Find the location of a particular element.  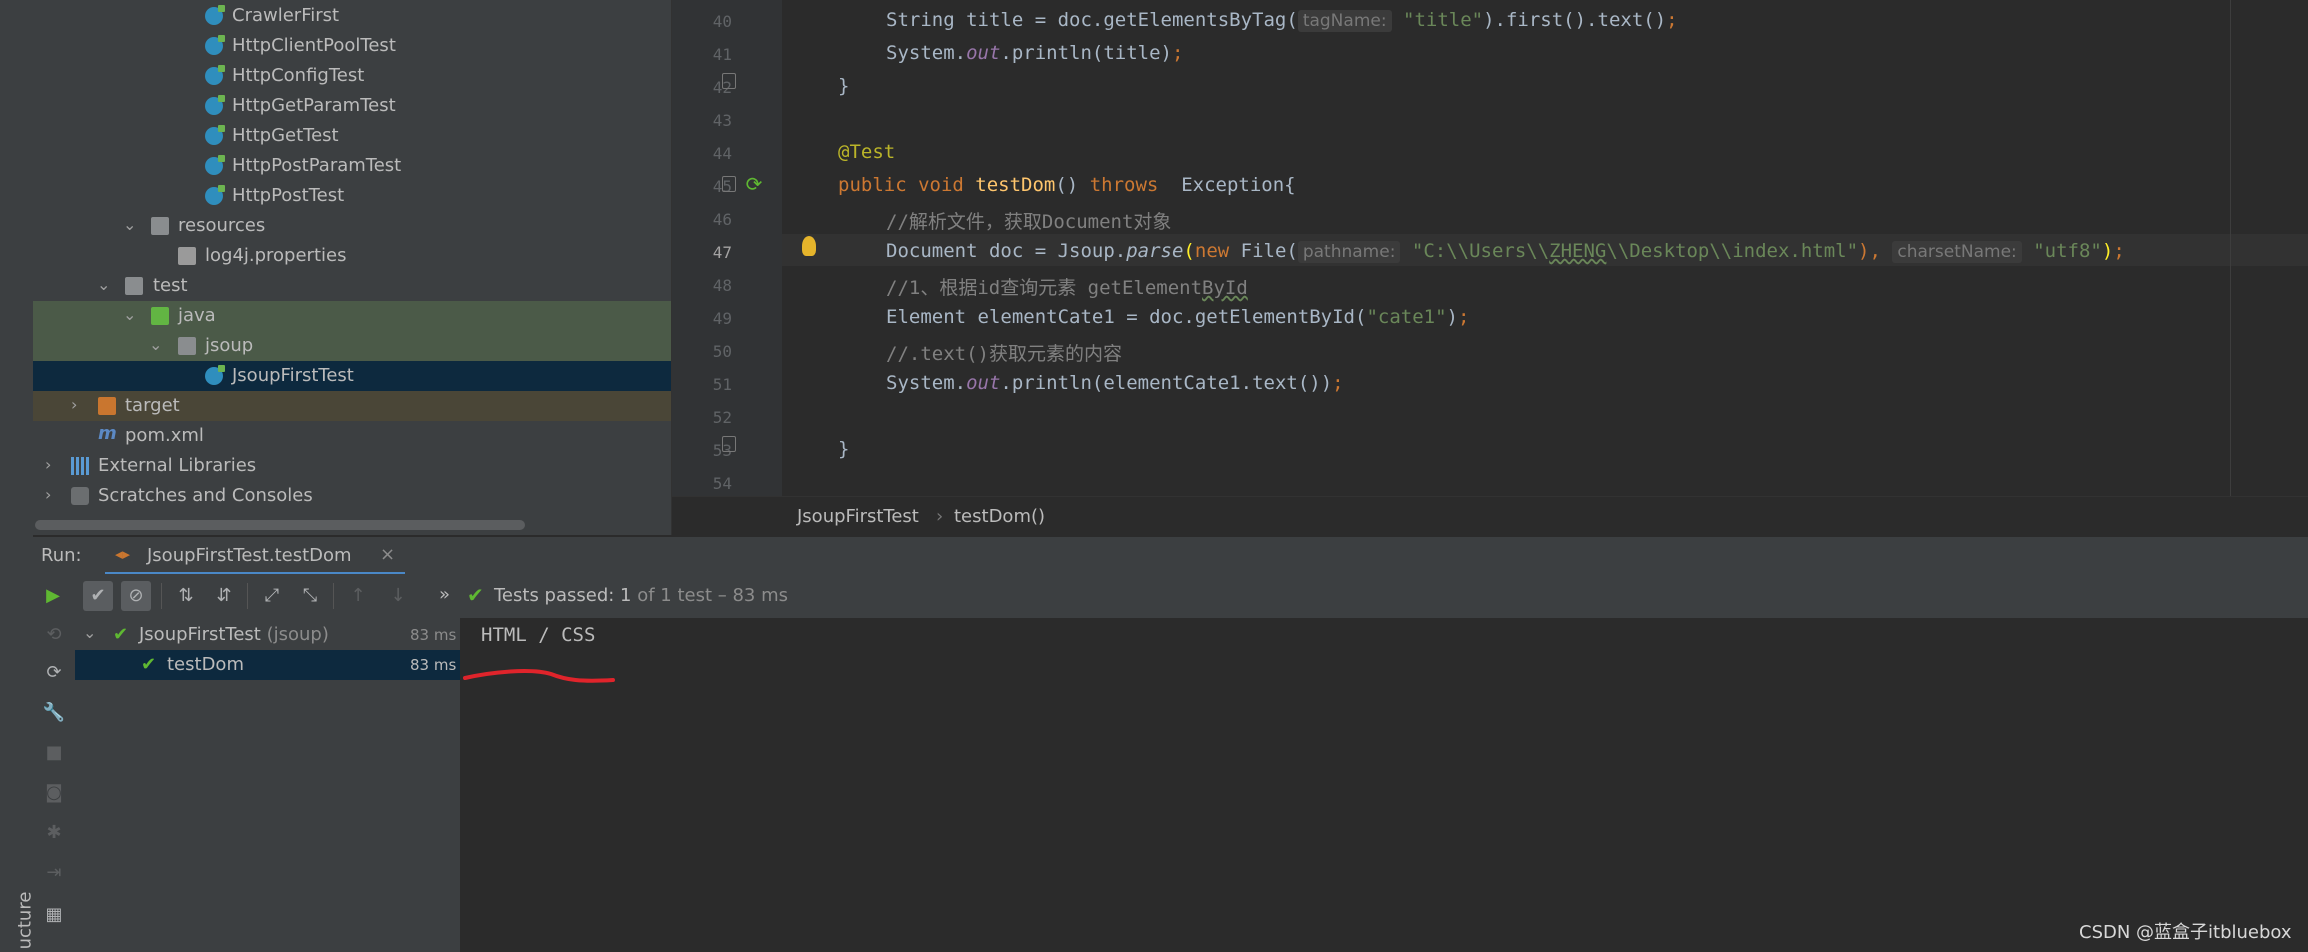

rerun-failed-icon: ⟲ is located at coordinates (54, 635).